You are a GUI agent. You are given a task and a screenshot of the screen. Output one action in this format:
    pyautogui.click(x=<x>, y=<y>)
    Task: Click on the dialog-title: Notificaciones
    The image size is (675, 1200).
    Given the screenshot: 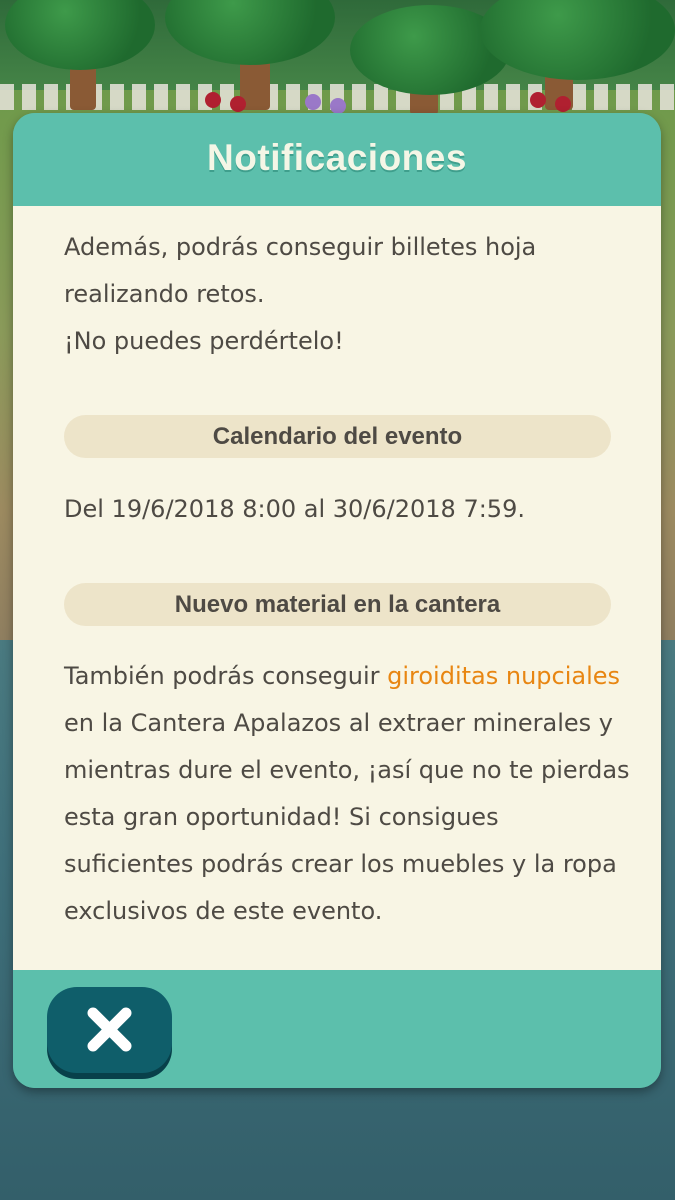 What is the action you would take?
    pyautogui.click(x=337, y=157)
    